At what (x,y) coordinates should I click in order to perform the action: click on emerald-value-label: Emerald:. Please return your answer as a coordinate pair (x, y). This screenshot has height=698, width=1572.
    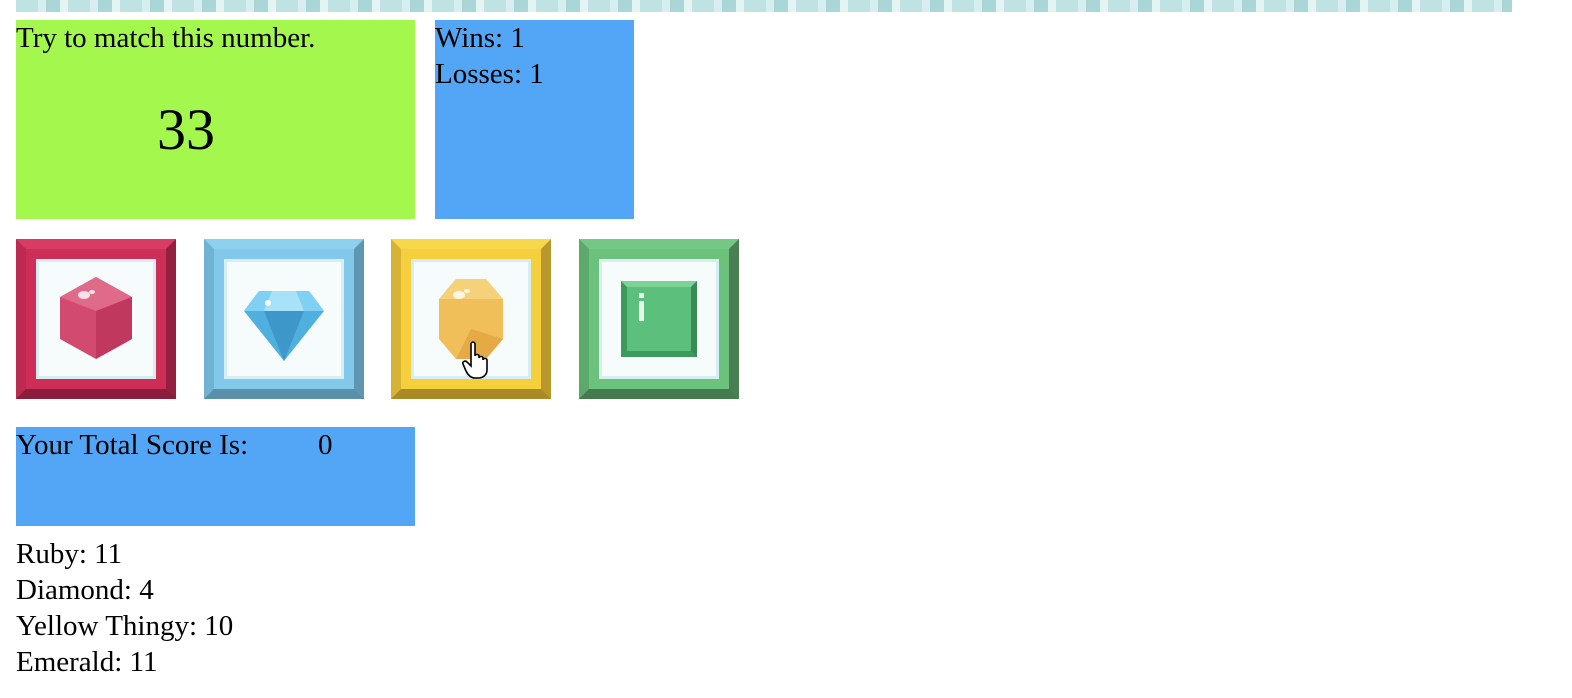
    Looking at the image, I should click on (69, 662).